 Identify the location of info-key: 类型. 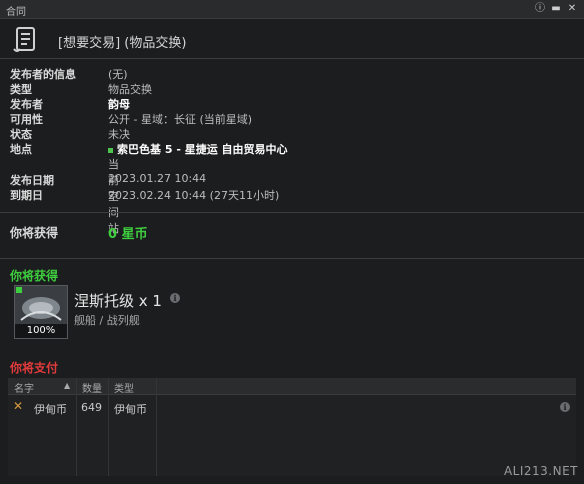
(21, 89).